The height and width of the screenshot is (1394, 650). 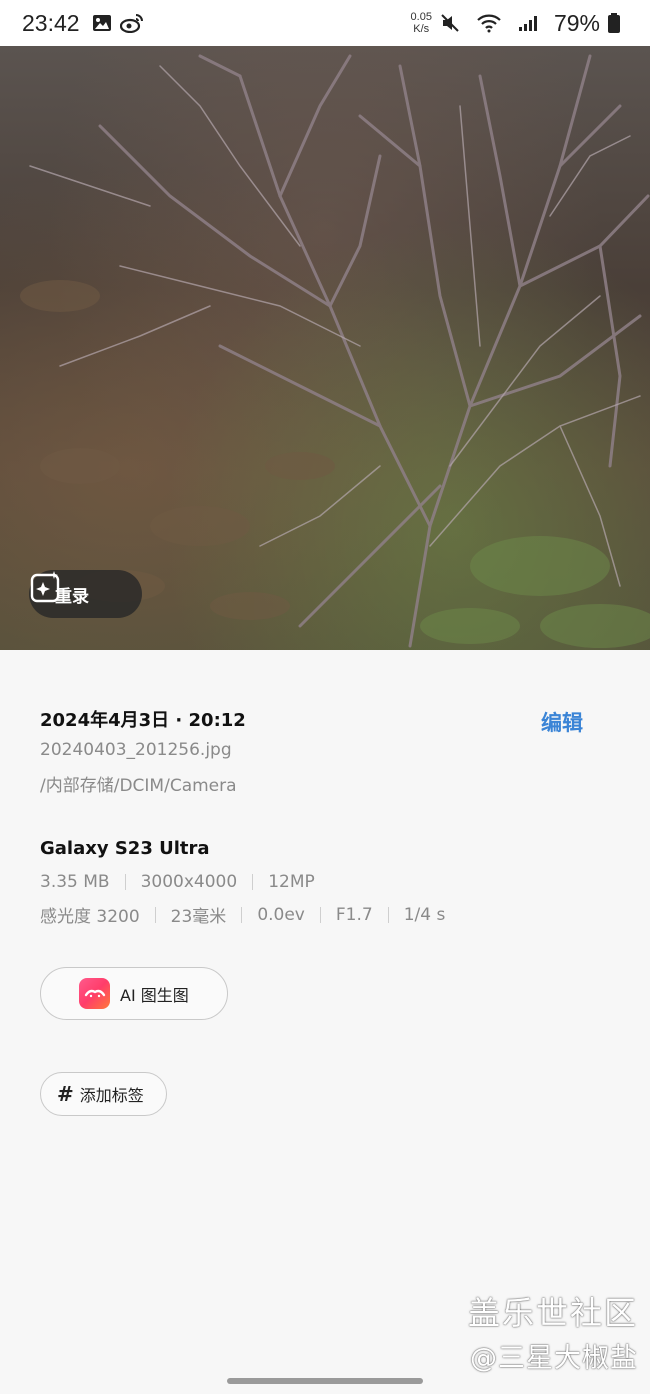 I want to click on file-size: 3.35 MB, so click(x=75, y=882).